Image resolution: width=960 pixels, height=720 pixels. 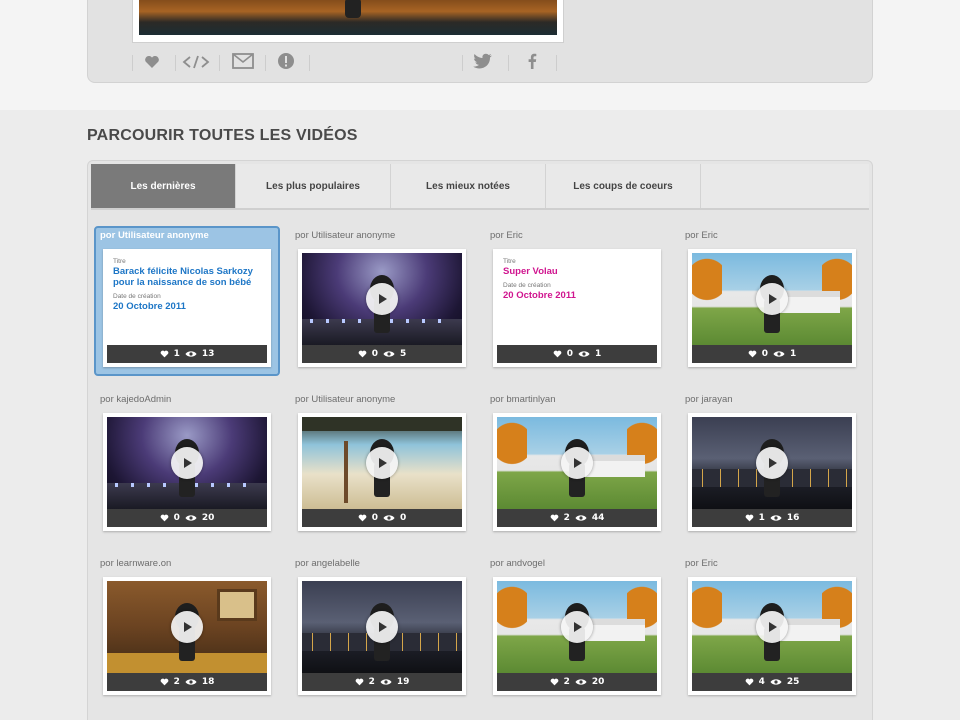 I want to click on video-item: por jarayan 1 16, so click(x=772, y=465).